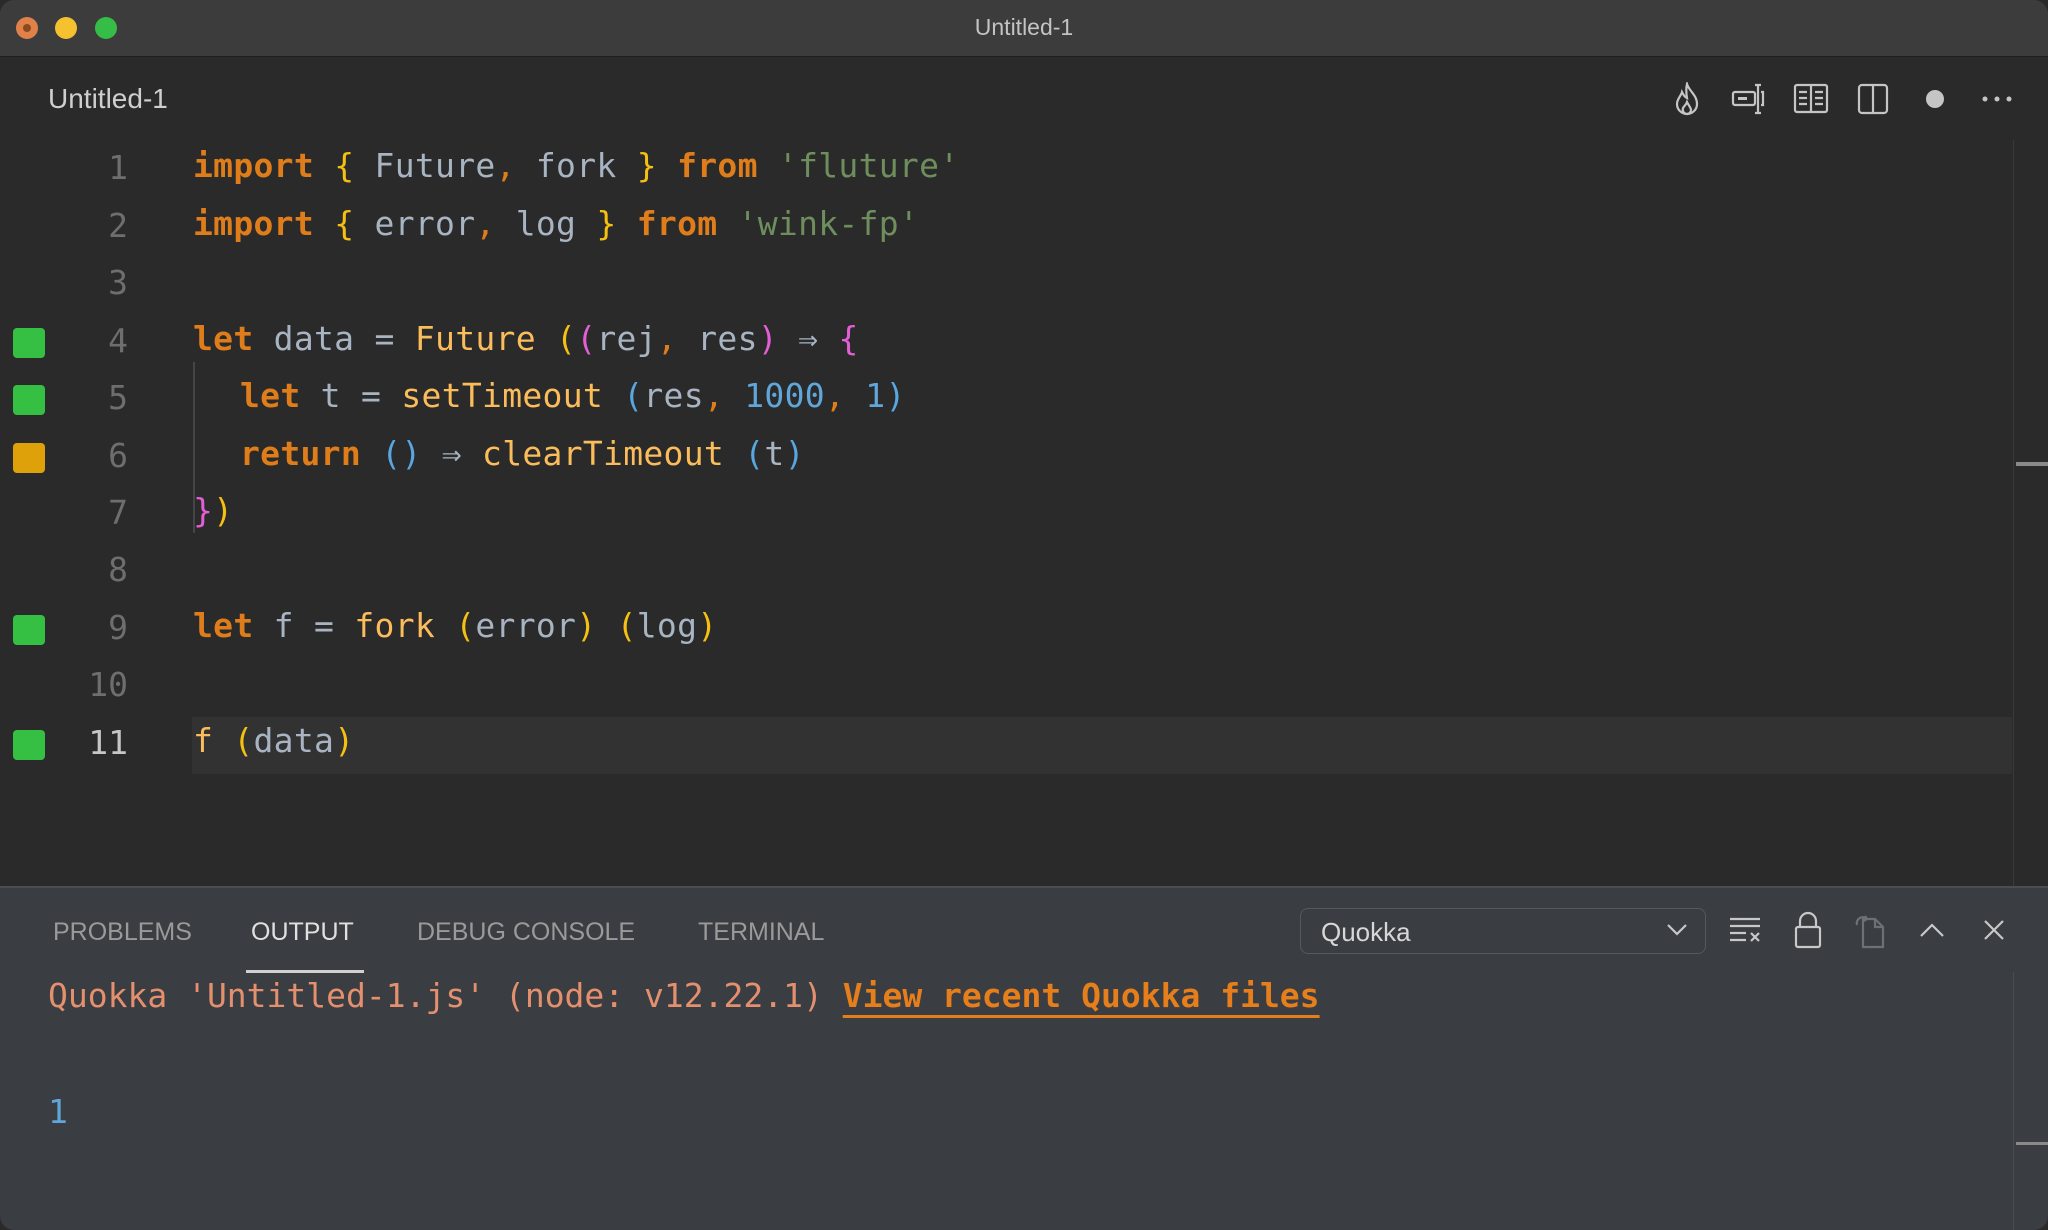 Image resolution: width=2048 pixels, height=1230 pixels. What do you see at coordinates (29, 458) in the screenshot?
I see `coverage-marker-partial` at bounding box center [29, 458].